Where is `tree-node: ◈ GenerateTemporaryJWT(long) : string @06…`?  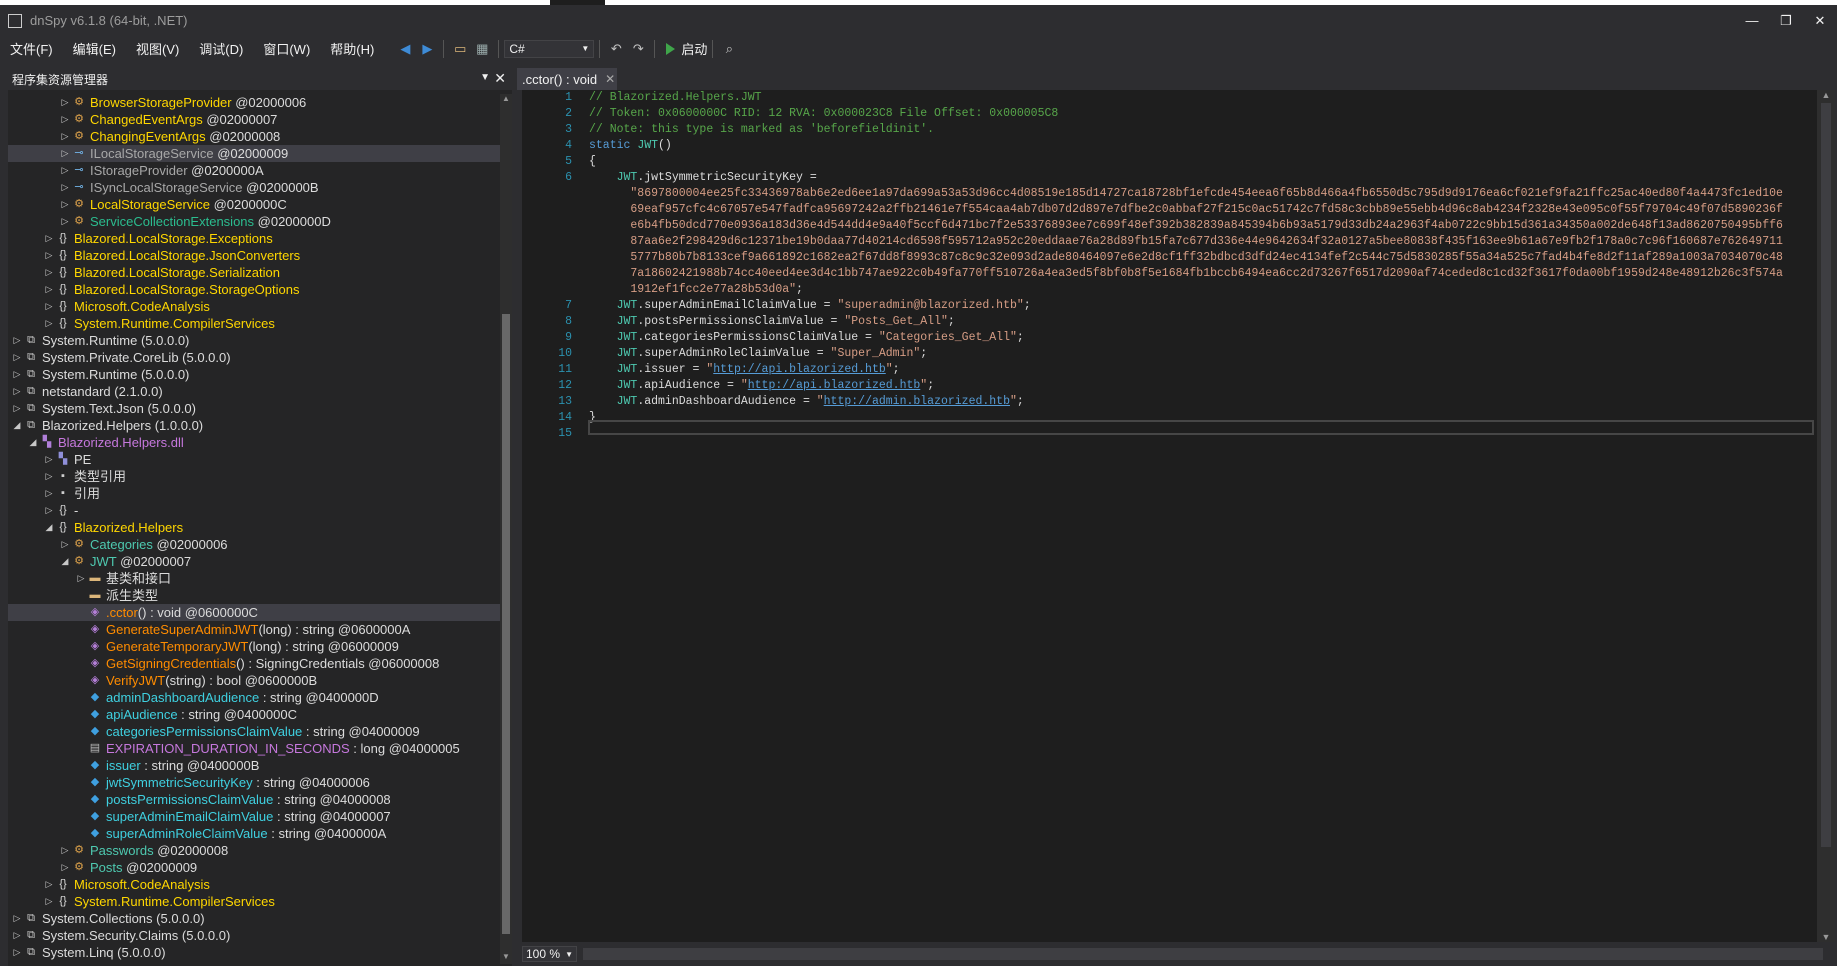
tree-node: ◈ GenerateTemporaryJWT(long) : string @06… is located at coordinates (254, 646).